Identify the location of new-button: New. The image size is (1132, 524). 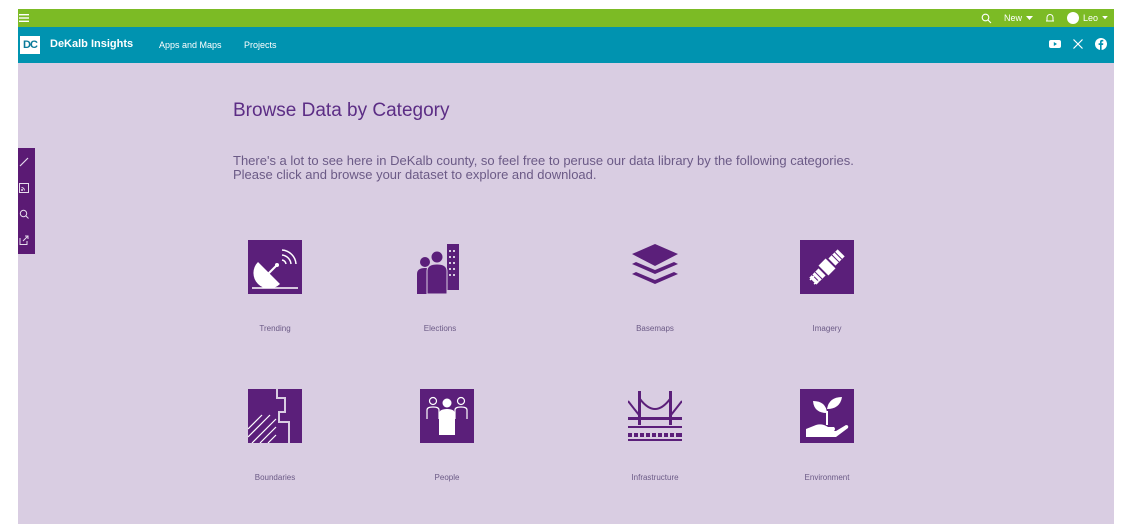
(1018, 18).